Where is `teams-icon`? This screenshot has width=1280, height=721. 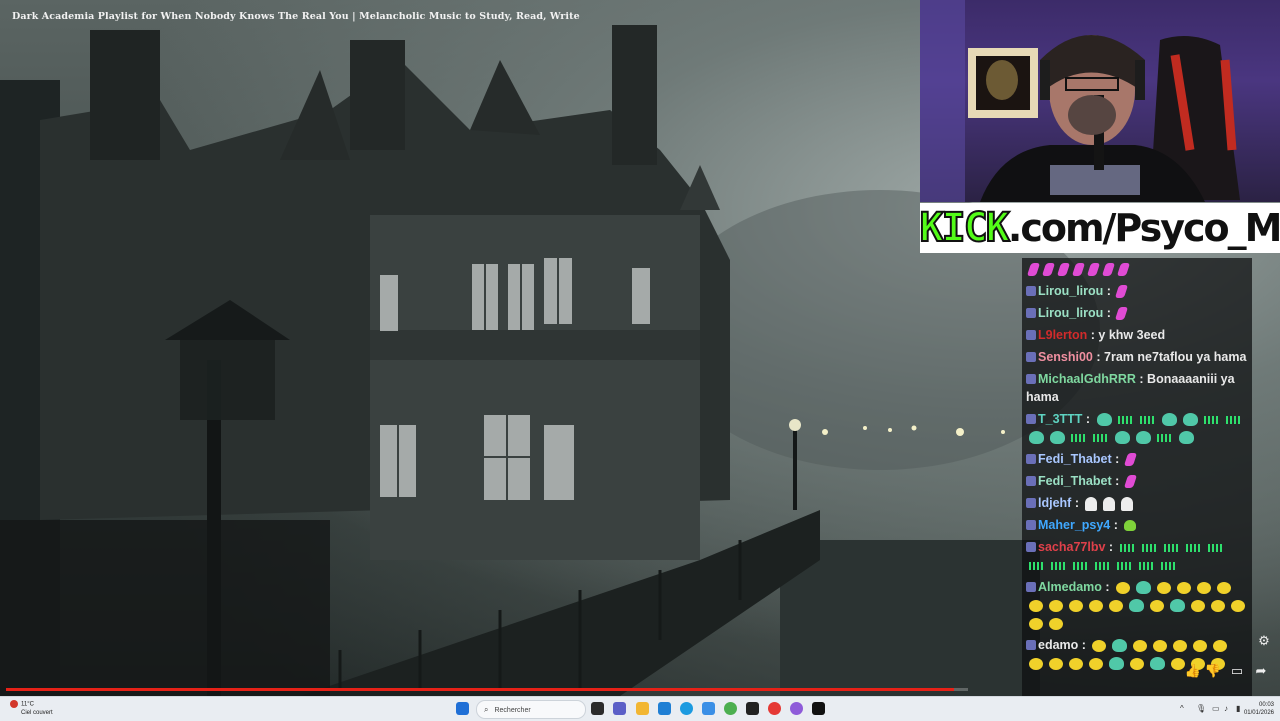
teams-icon is located at coordinates (619, 708).